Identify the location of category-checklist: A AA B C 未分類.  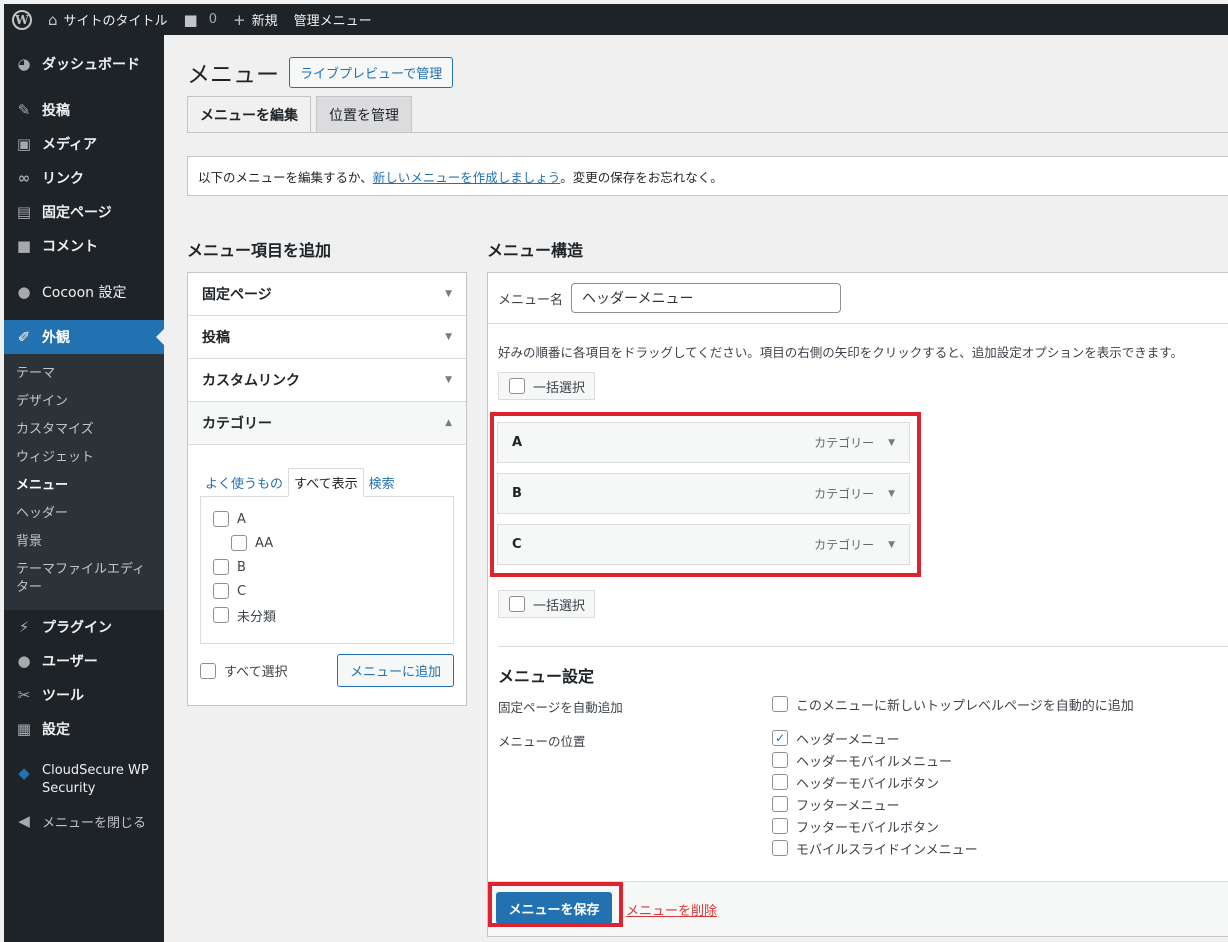
(327, 570).